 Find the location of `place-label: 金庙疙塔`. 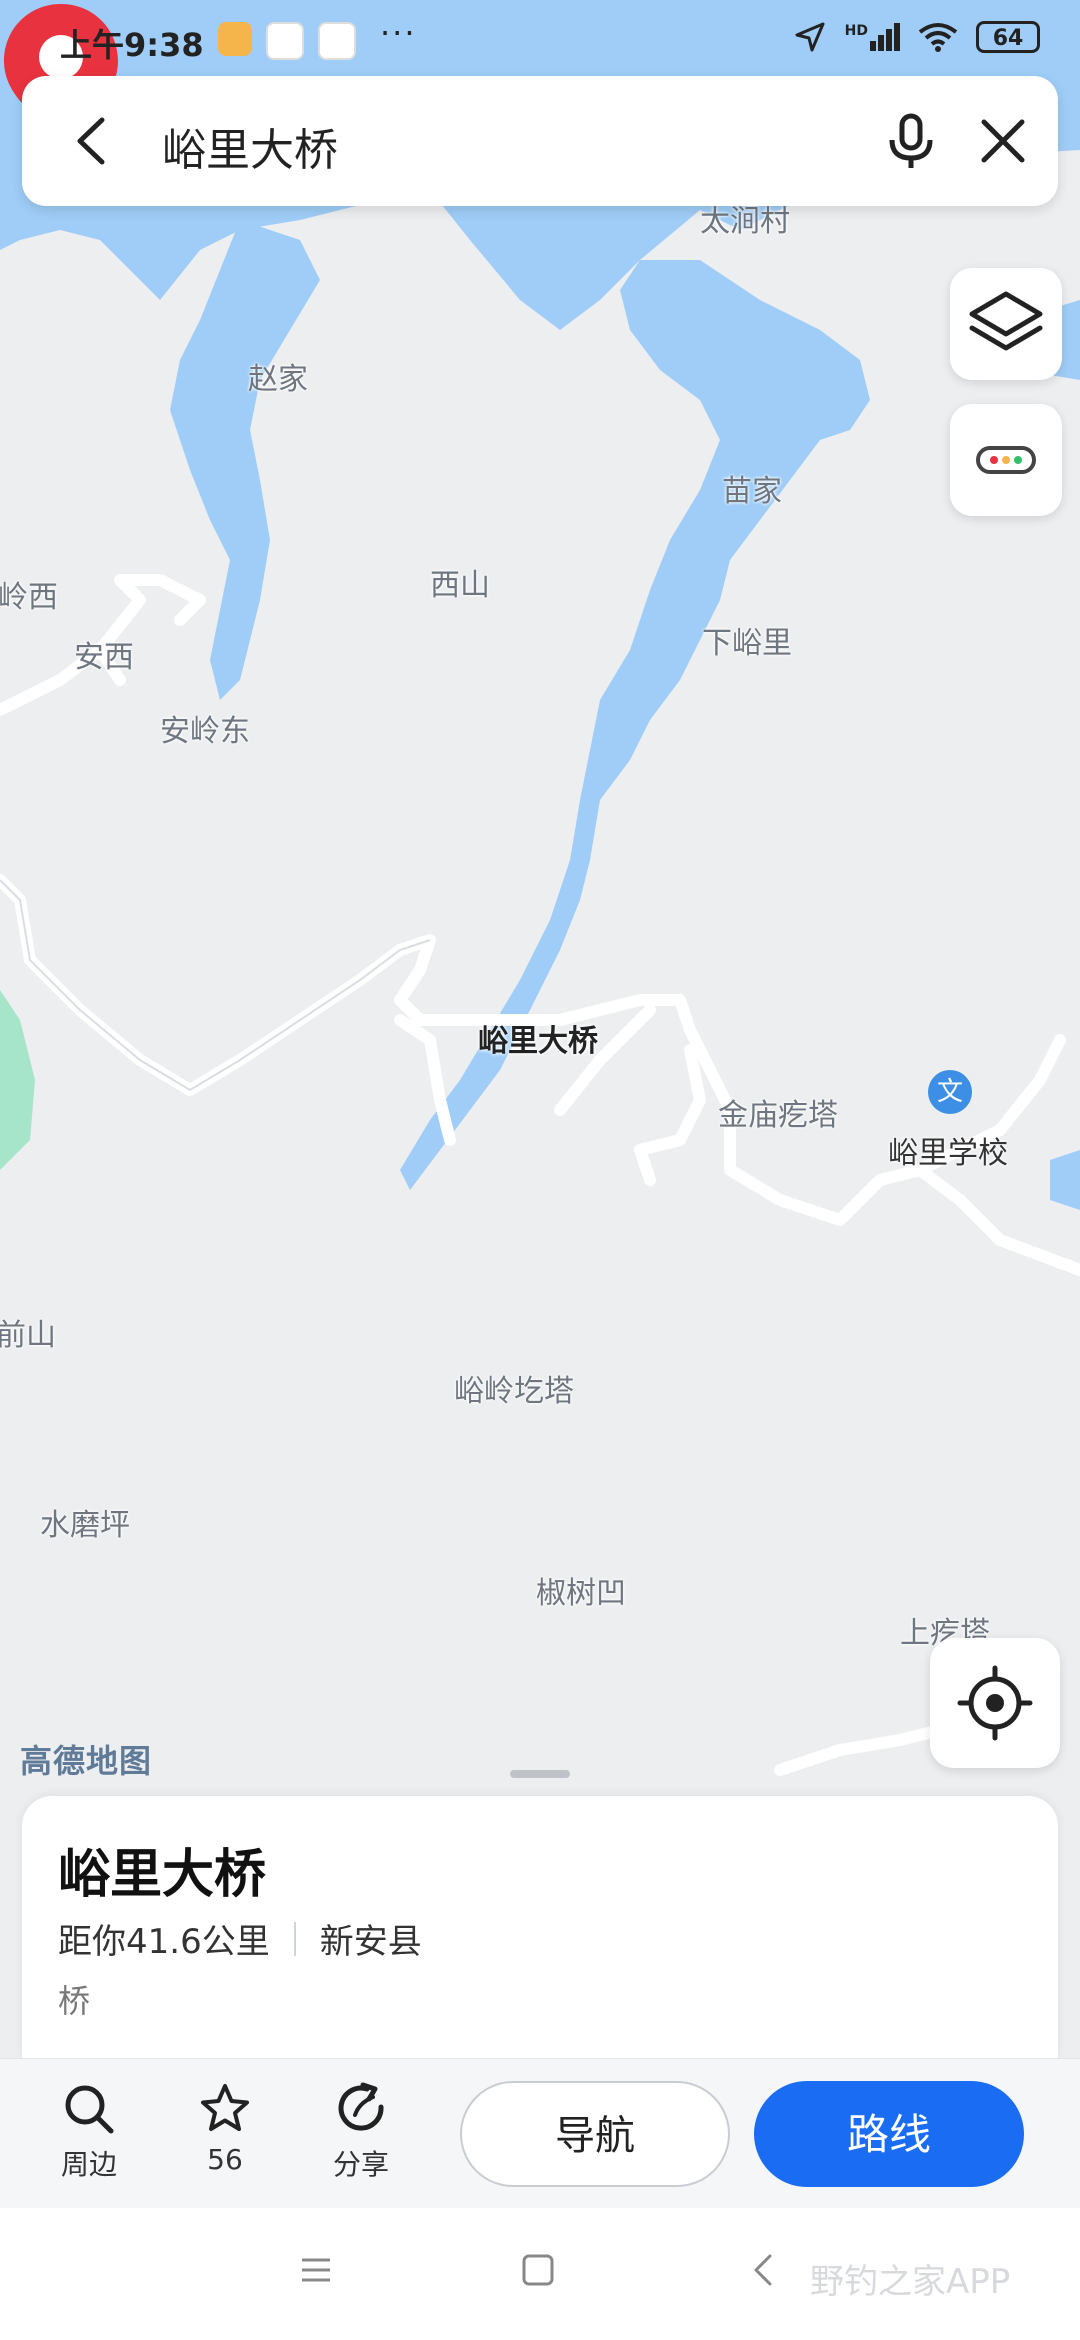

place-label: 金庙疙塔 is located at coordinates (778, 1115).